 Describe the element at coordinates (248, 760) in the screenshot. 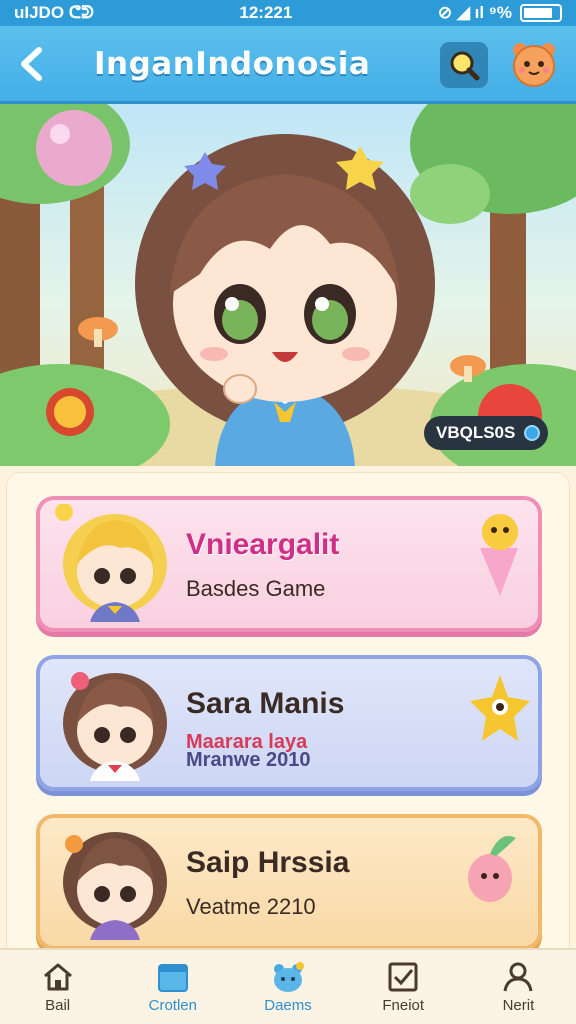

I see `character-subtitle-line2: Mranwe 2010` at that location.